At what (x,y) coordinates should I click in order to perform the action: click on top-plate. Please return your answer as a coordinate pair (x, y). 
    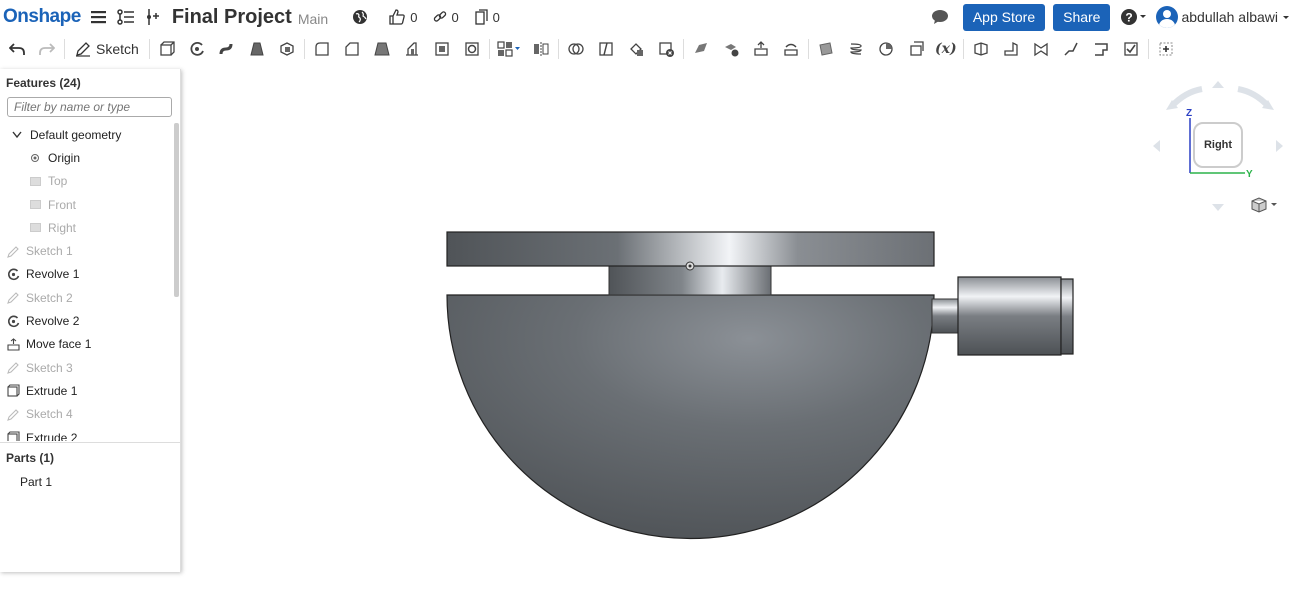
    Looking at the image, I should click on (690, 249).